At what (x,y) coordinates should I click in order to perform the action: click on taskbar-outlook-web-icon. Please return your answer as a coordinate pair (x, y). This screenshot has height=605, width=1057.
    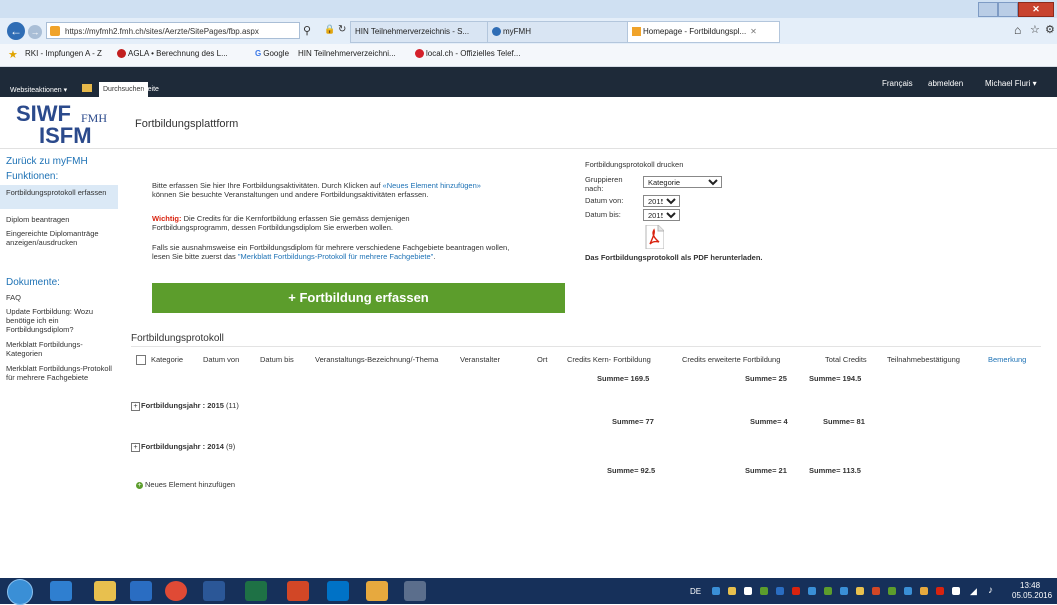
    Looking at the image, I should click on (141, 591).